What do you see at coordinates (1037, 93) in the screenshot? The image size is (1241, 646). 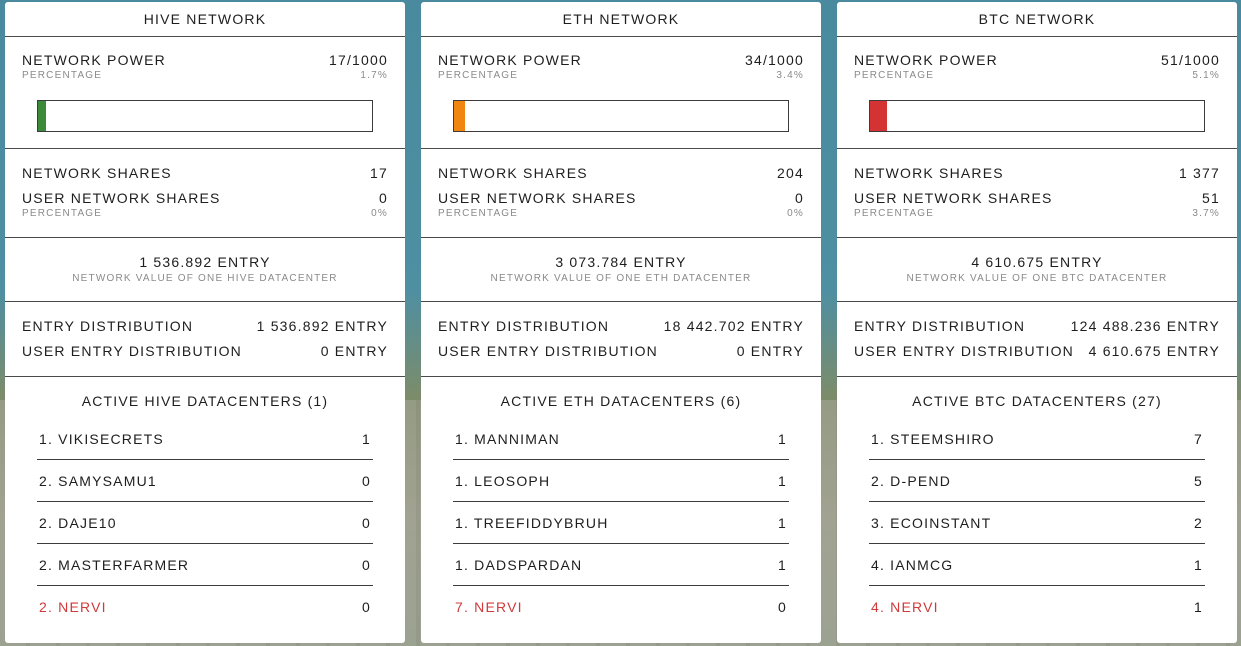 I see `network-power-section: NETWORK POWER 51/1000 PERCENTAGE 5.1%` at bounding box center [1037, 93].